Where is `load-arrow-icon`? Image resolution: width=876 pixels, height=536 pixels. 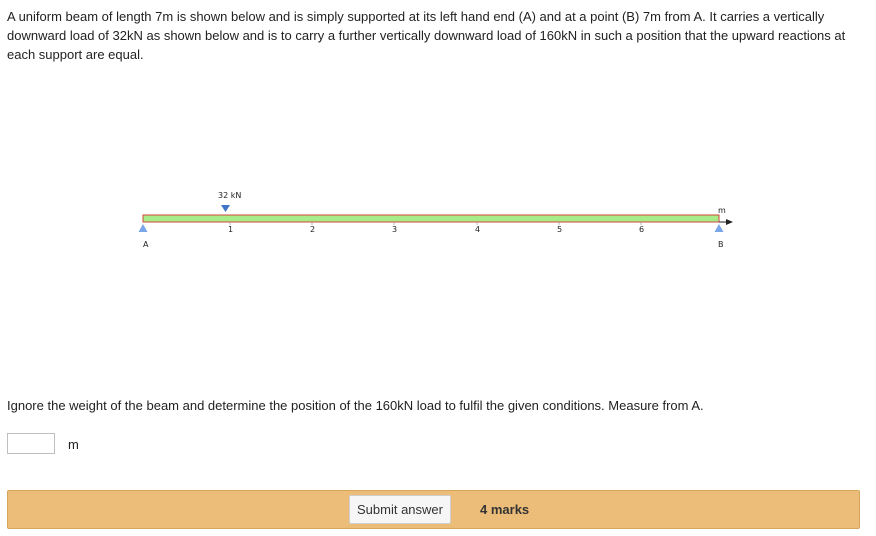 load-arrow-icon is located at coordinates (225, 208).